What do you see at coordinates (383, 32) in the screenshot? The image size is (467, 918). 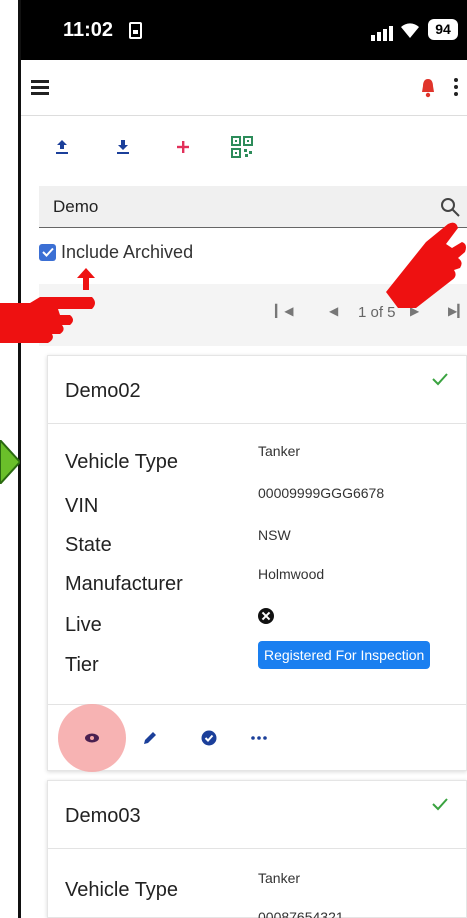 I see `signal-icon` at bounding box center [383, 32].